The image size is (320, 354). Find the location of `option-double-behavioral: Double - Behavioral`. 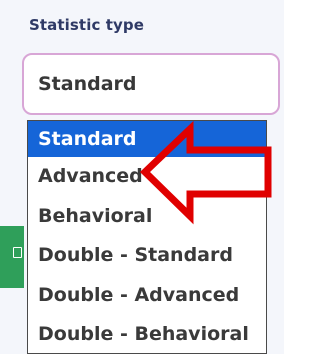

option-double-behavioral: Double - Behavioral is located at coordinates (147, 334).